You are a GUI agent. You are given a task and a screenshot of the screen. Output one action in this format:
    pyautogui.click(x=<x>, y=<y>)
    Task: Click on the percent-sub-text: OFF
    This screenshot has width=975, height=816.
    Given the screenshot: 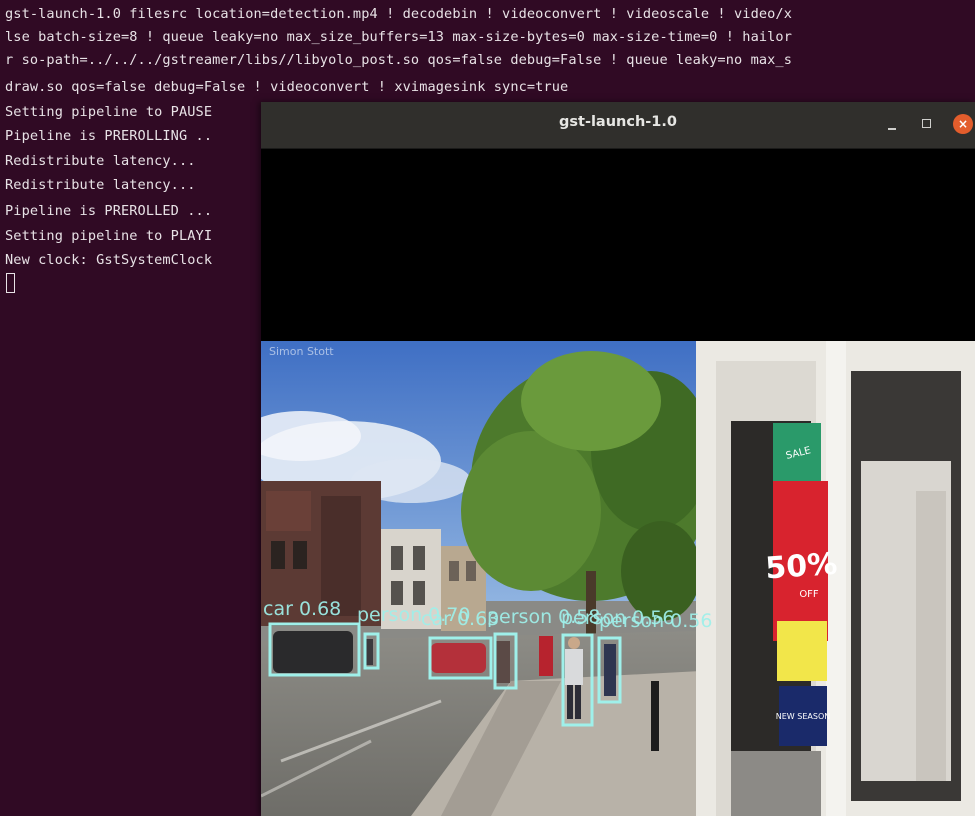 What is the action you would take?
    pyautogui.click(x=809, y=594)
    